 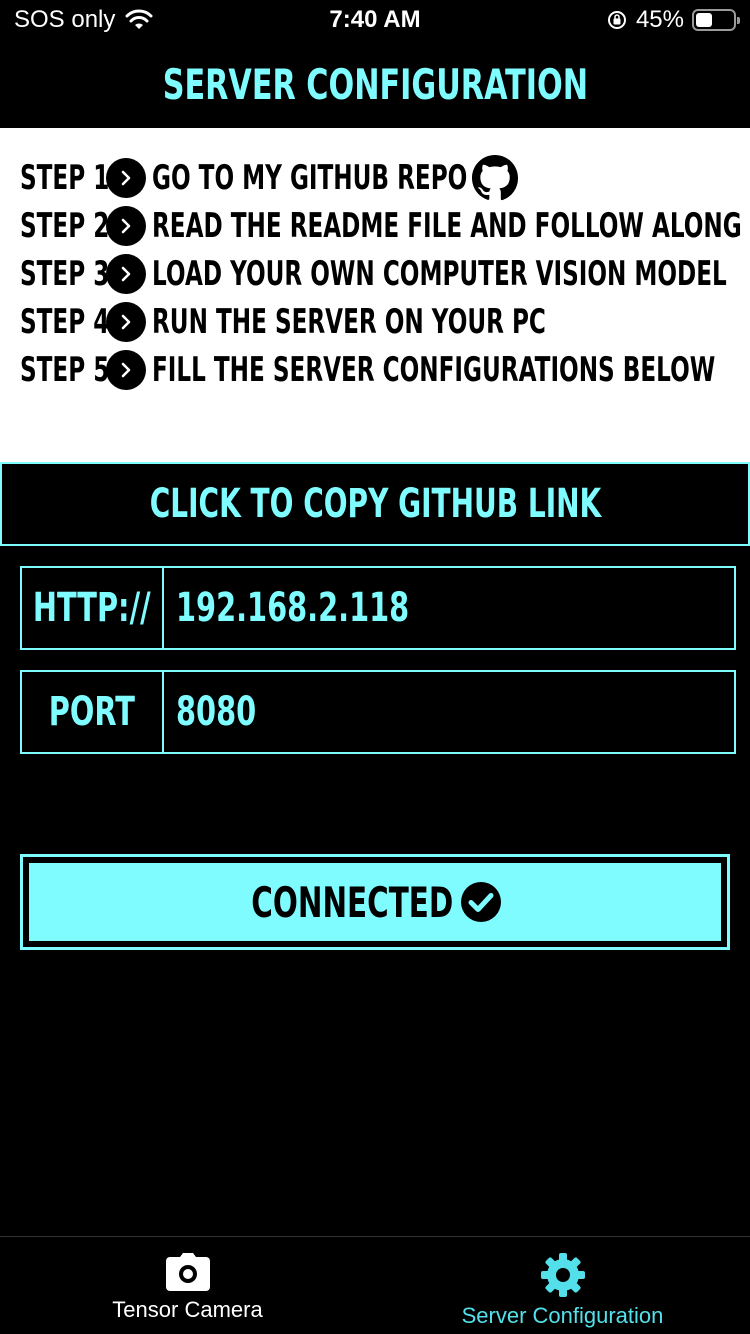 I want to click on step-text: LOAD YOUR OWN COMPUTER VISION MODEL, so click(x=439, y=274).